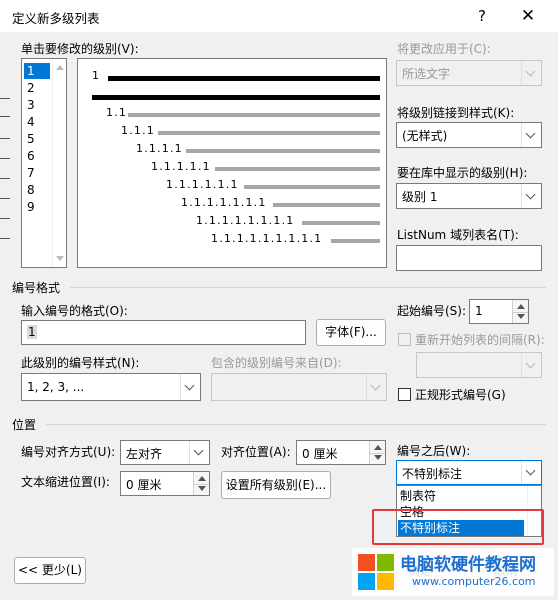 This screenshot has width=558, height=600. I want to click on level-list-scrollbar, so click(59, 163).